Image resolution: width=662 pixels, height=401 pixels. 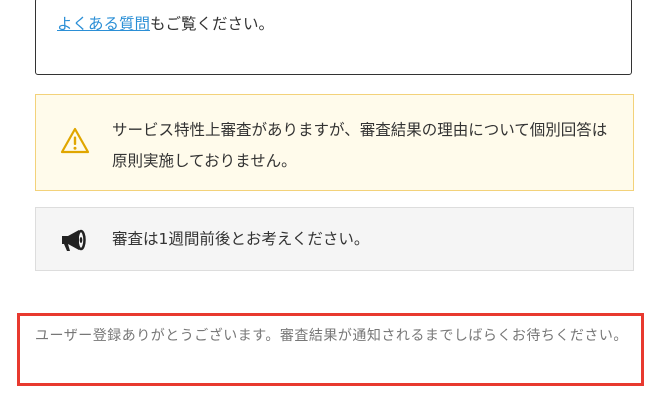 I want to click on review-period-info: 審査は1週間前後とお考えください。, so click(x=334, y=239).